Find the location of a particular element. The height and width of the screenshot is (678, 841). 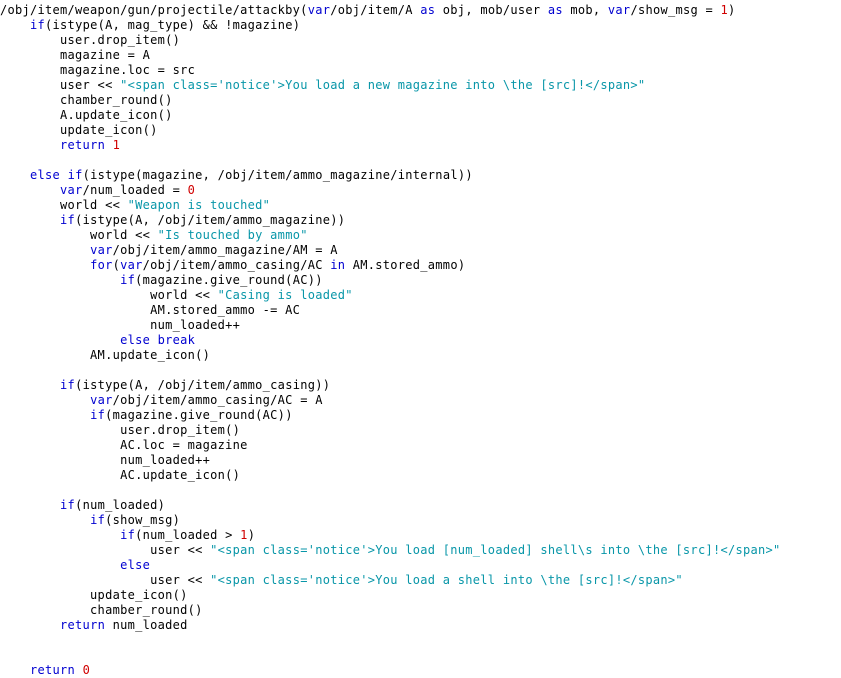

code-line: if(num_loaded > 1) is located at coordinates (127, 535).